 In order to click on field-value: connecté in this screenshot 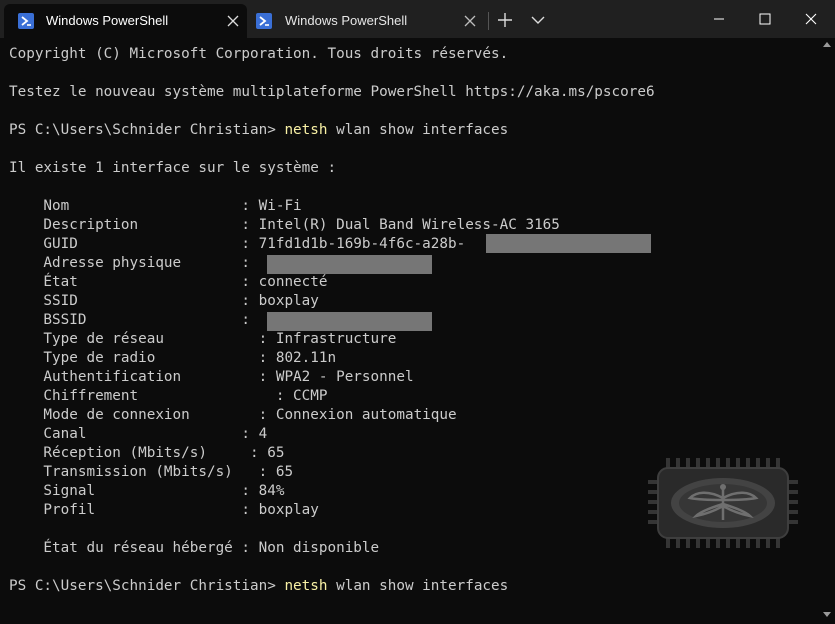, I will do `click(293, 282)`.